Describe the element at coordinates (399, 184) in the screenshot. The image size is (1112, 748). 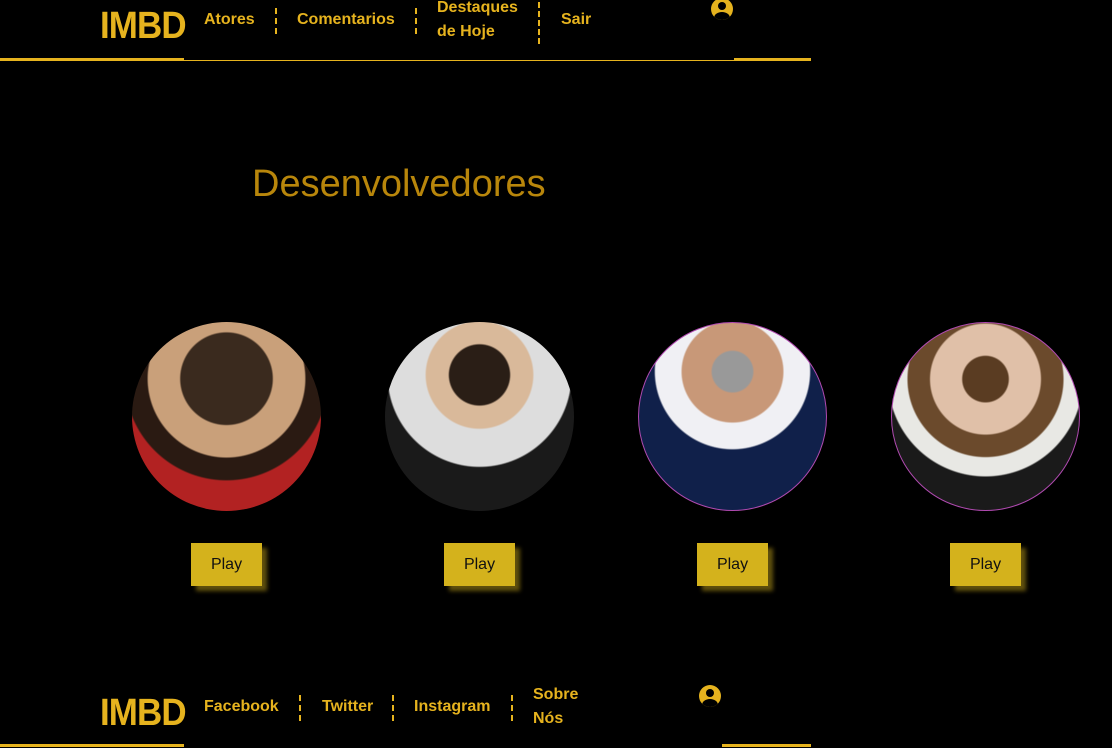
I see `page-title: Desenvolvedores` at that location.